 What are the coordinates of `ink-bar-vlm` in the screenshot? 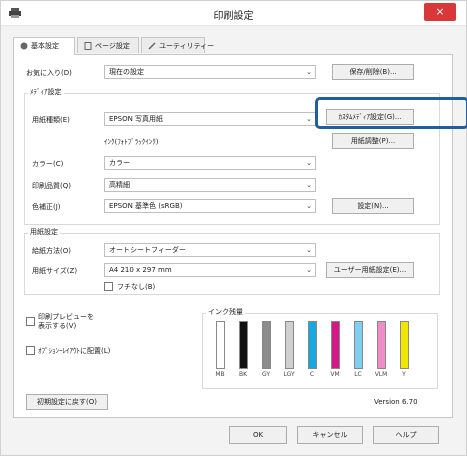 It's located at (381, 345).